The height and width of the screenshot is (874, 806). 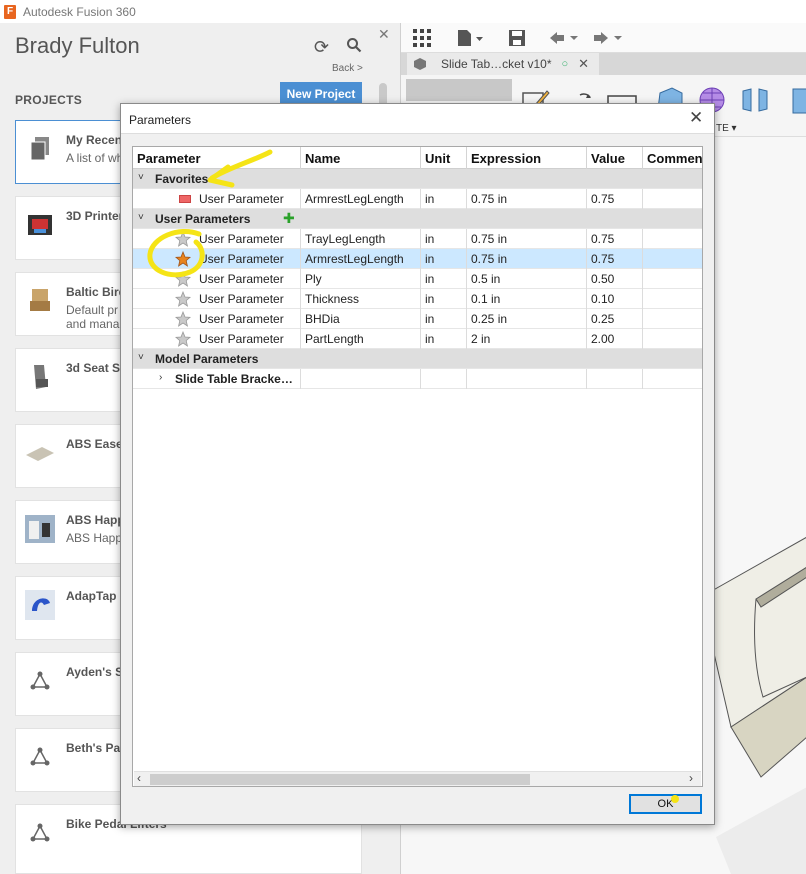 What do you see at coordinates (615, 259) in the screenshot?
I see `value-cell: 0.75` at bounding box center [615, 259].